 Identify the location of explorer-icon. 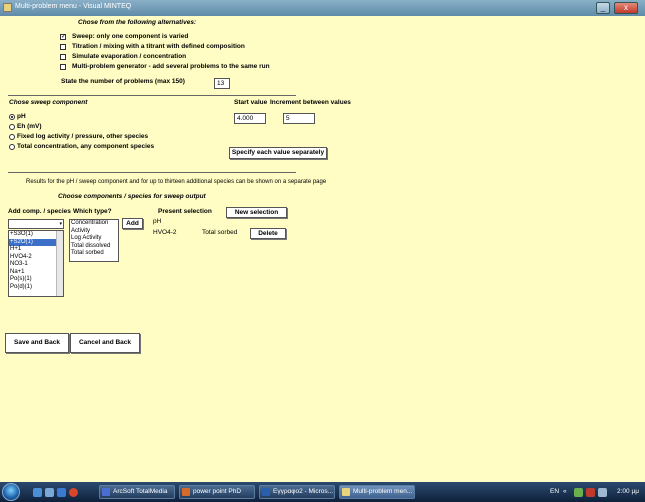
(49, 492).